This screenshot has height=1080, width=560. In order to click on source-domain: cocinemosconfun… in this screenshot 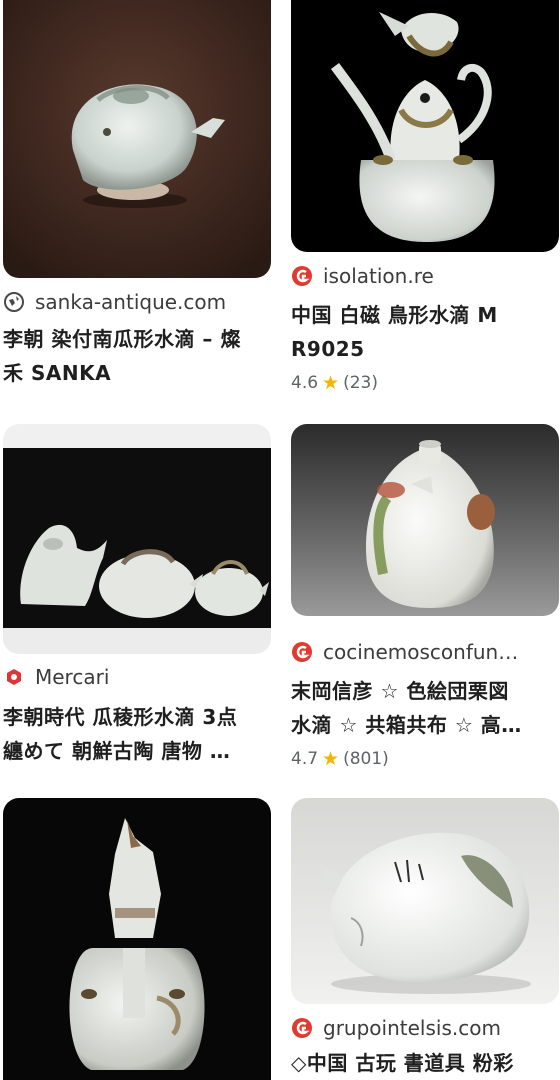, I will do `click(421, 652)`.